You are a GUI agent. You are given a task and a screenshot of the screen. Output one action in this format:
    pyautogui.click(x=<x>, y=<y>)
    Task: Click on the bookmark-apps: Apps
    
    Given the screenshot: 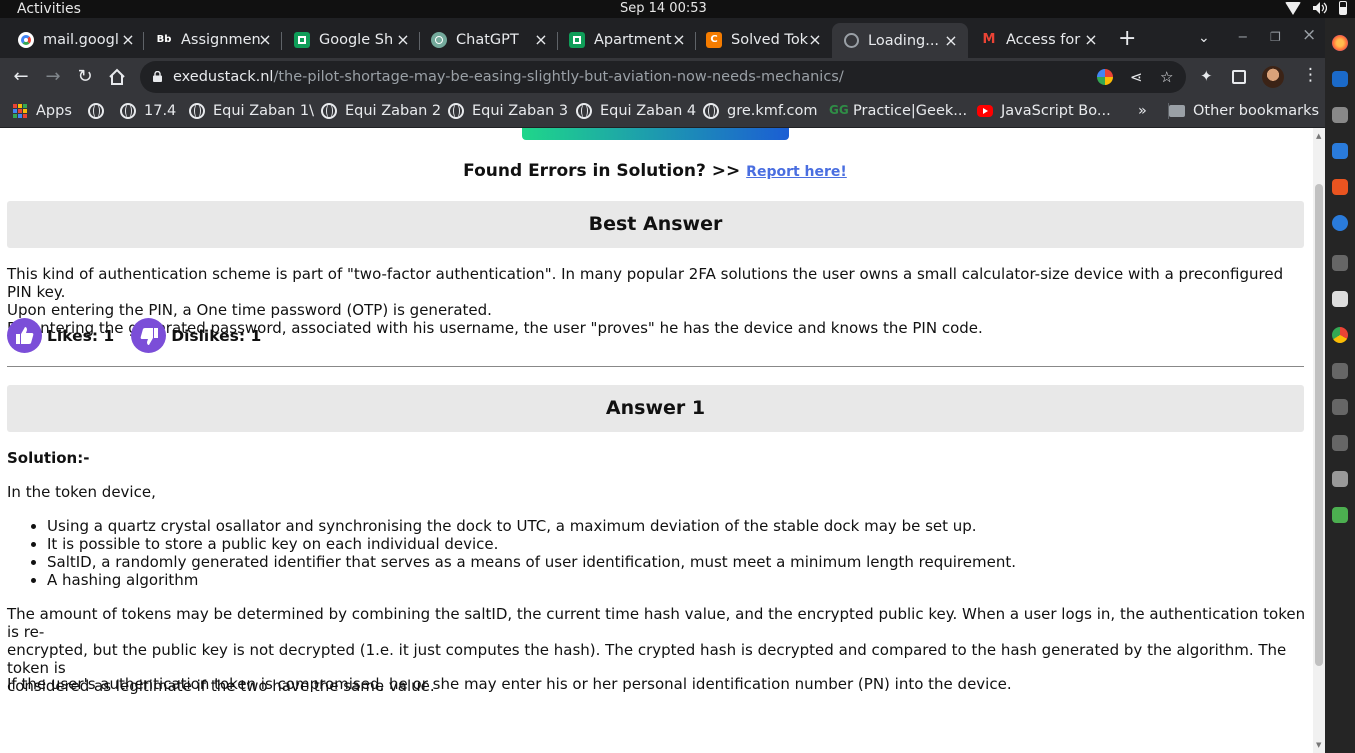 What is the action you would take?
    pyautogui.click(x=42, y=111)
    